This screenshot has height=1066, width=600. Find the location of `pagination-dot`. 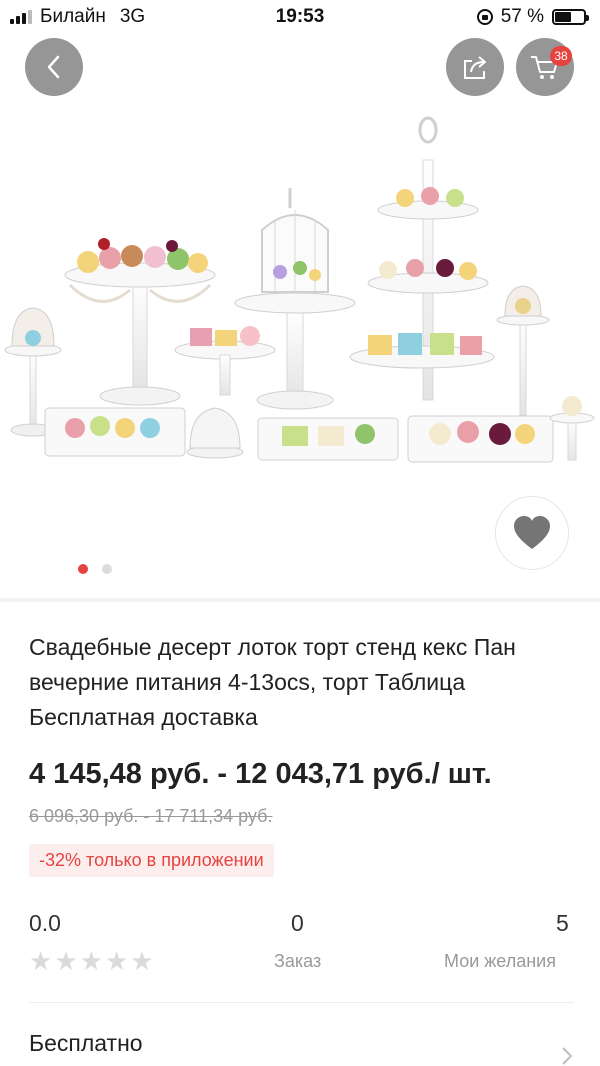

pagination-dot is located at coordinates (107, 569).